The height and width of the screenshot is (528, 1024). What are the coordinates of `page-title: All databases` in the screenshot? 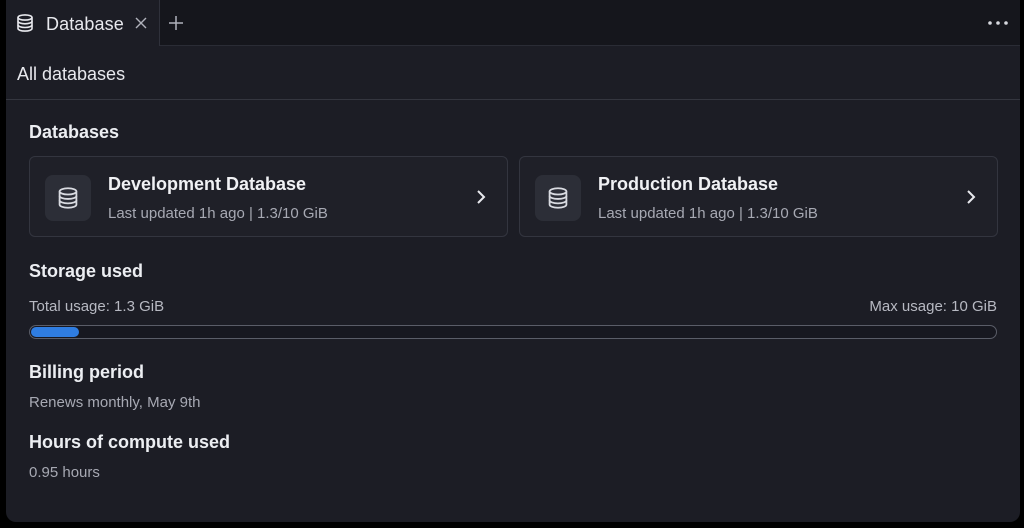 It's located at (71, 74).